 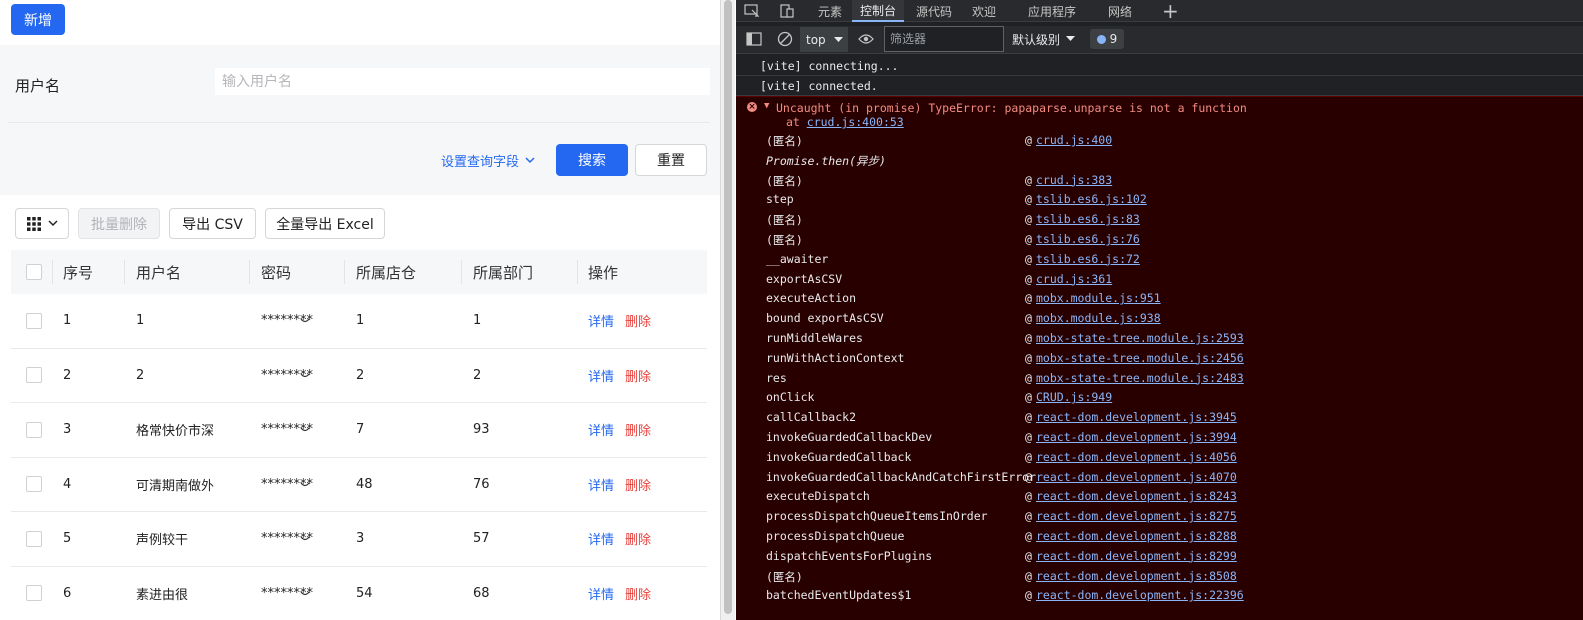 I want to click on stack-frame-link: react-dom.development.js:22396, so click(x=1140, y=595).